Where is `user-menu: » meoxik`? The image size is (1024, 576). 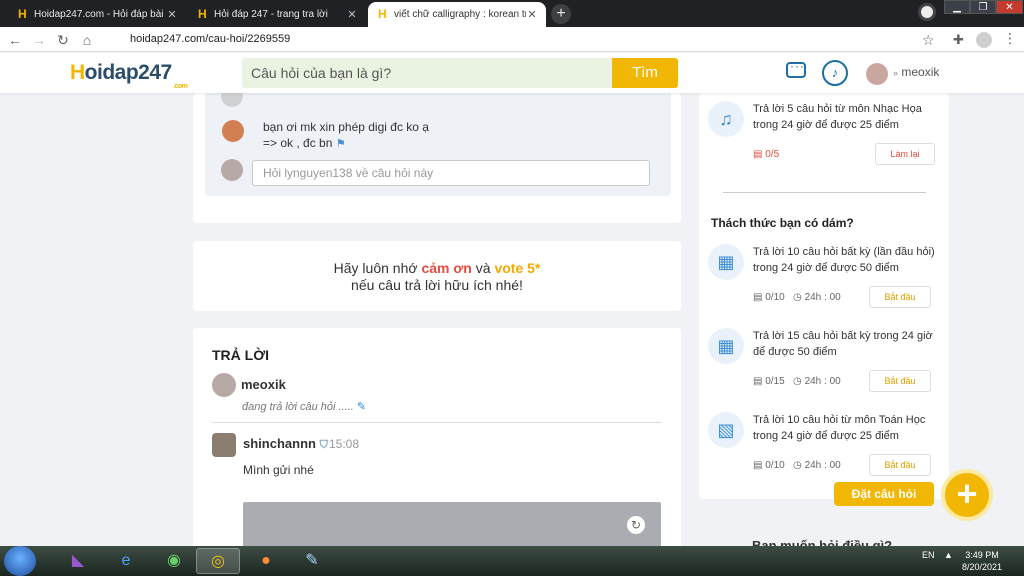 user-menu: » meoxik is located at coordinates (916, 72).